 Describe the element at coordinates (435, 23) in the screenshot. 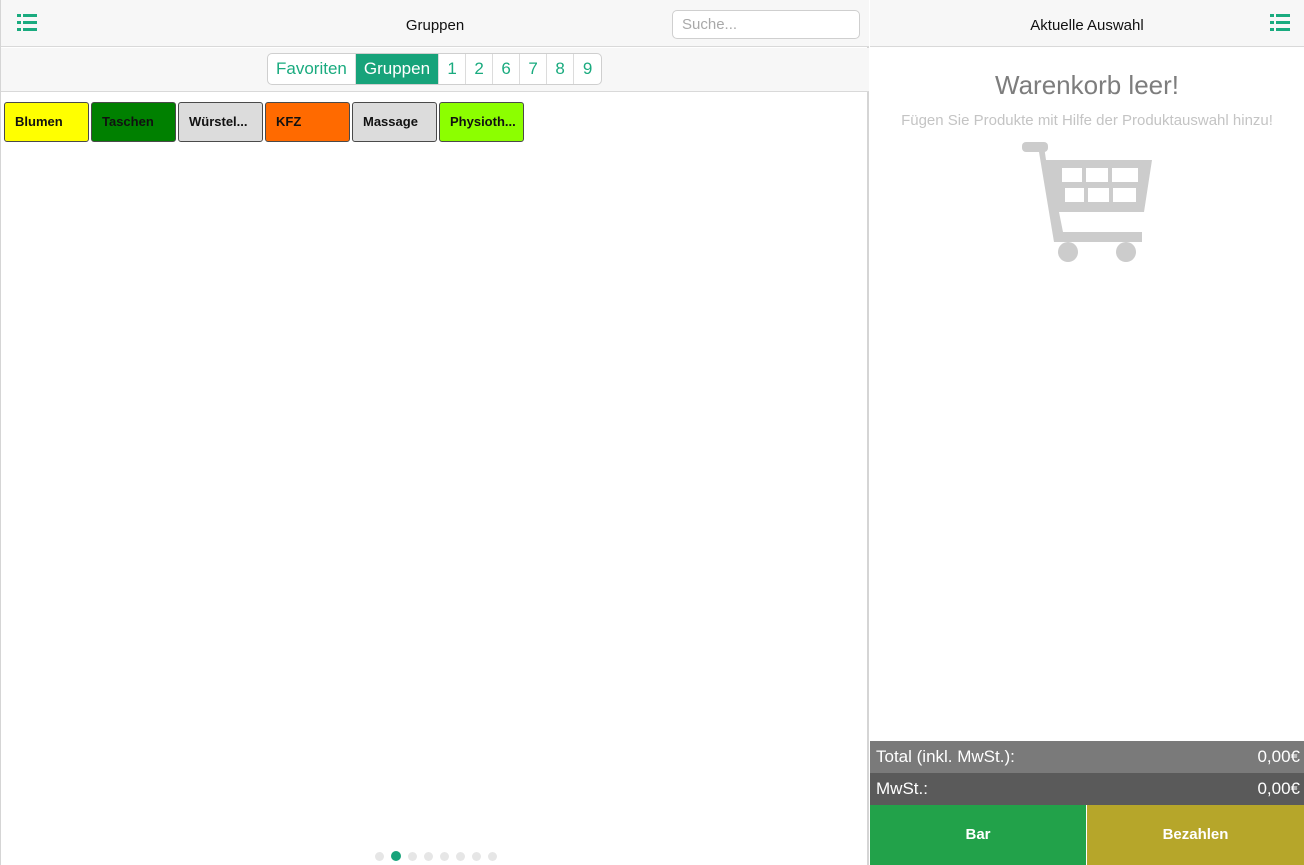

I see `groups-header: Gruppen` at that location.